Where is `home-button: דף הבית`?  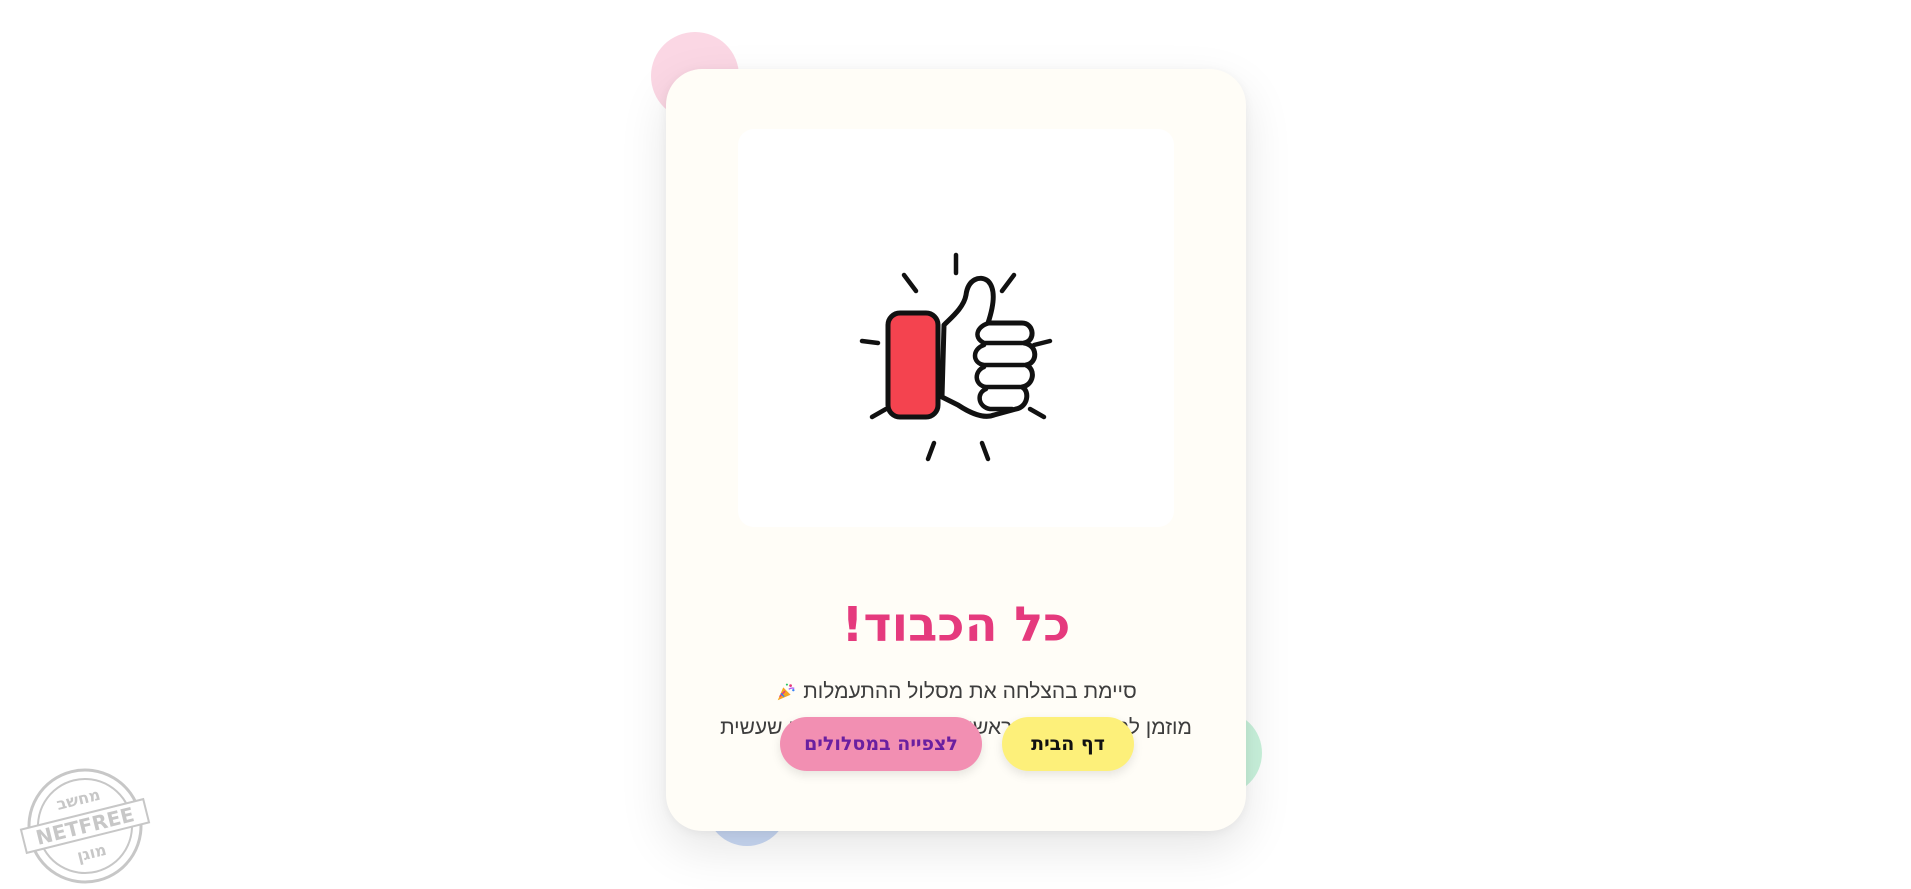 home-button: דף הבית is located at coordinates (1068, 744).